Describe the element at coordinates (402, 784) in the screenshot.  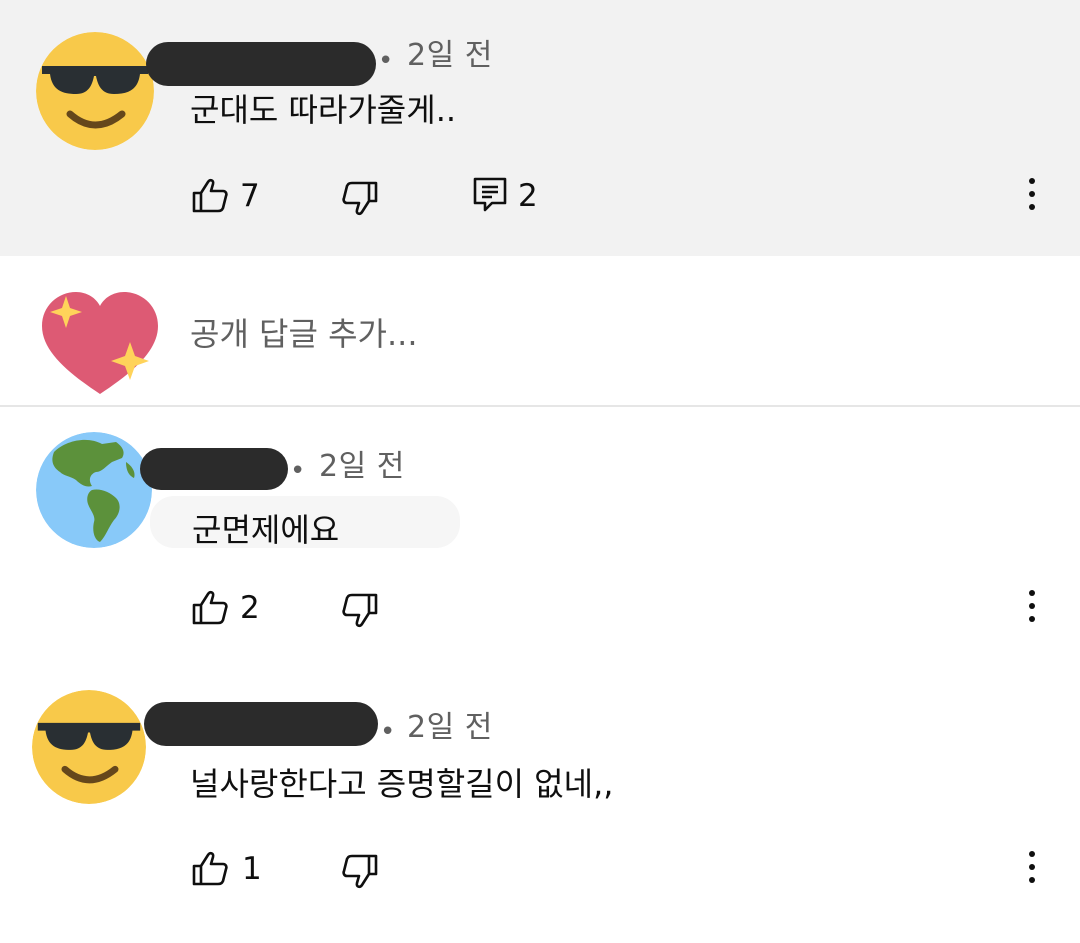
I see `comment-text: 널사랑한다고 증명할길이 없네,,` at that location.